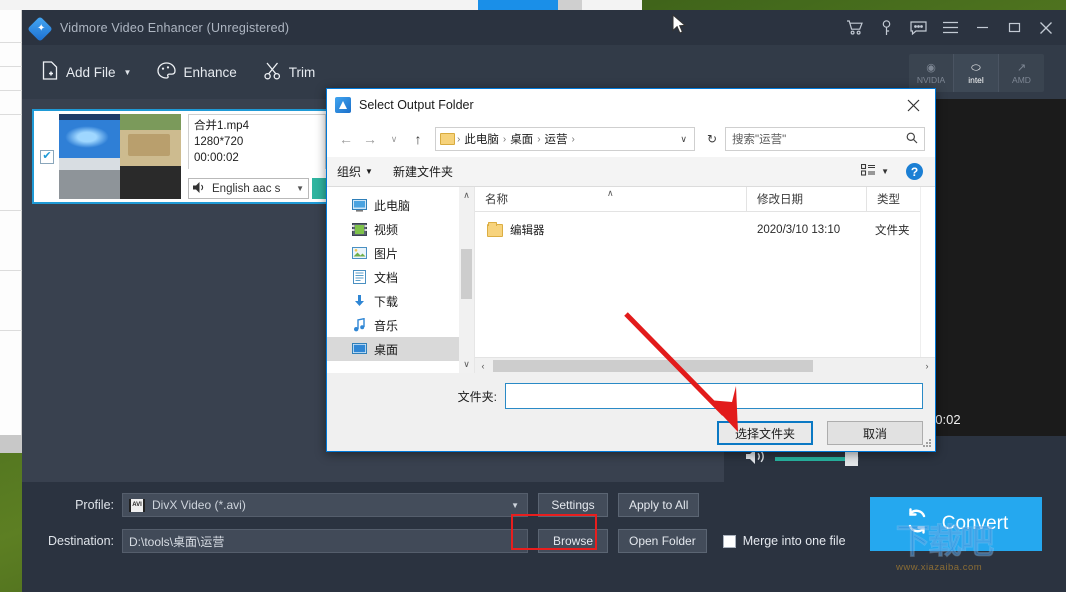 The height and width of the screenshot is (592, 1066). I want to click on breadcrumb: › 此电脑 › 桌面 › 运营 › ∨, so click(565, 139).